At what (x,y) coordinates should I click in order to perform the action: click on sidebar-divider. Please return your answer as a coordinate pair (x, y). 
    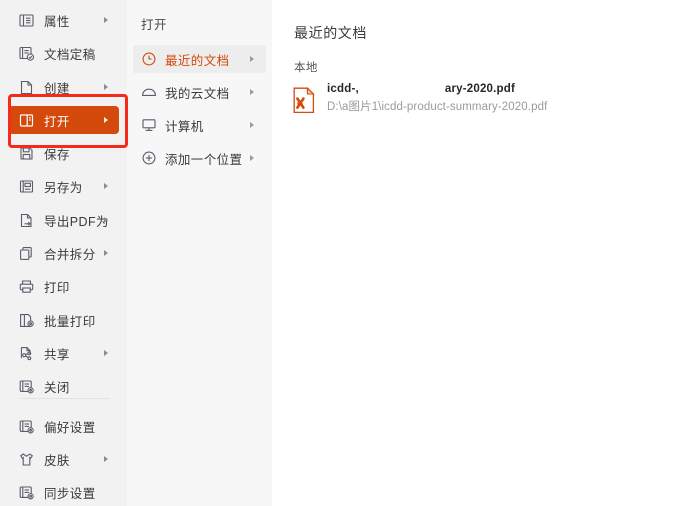
    Looking at the image, I should click on (65, 398).